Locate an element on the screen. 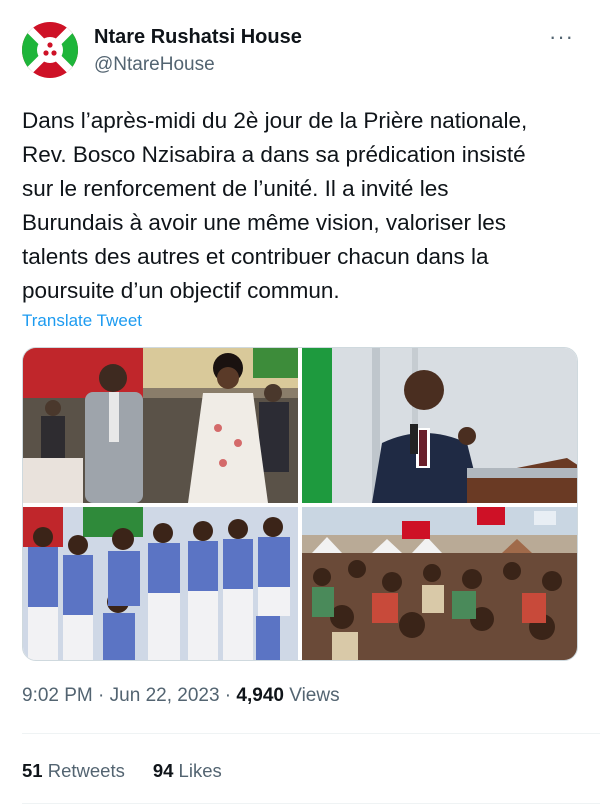 The width and height of the screenshot is (600, 810). retweets-label: Retweets is located at coordinates (83, 770).